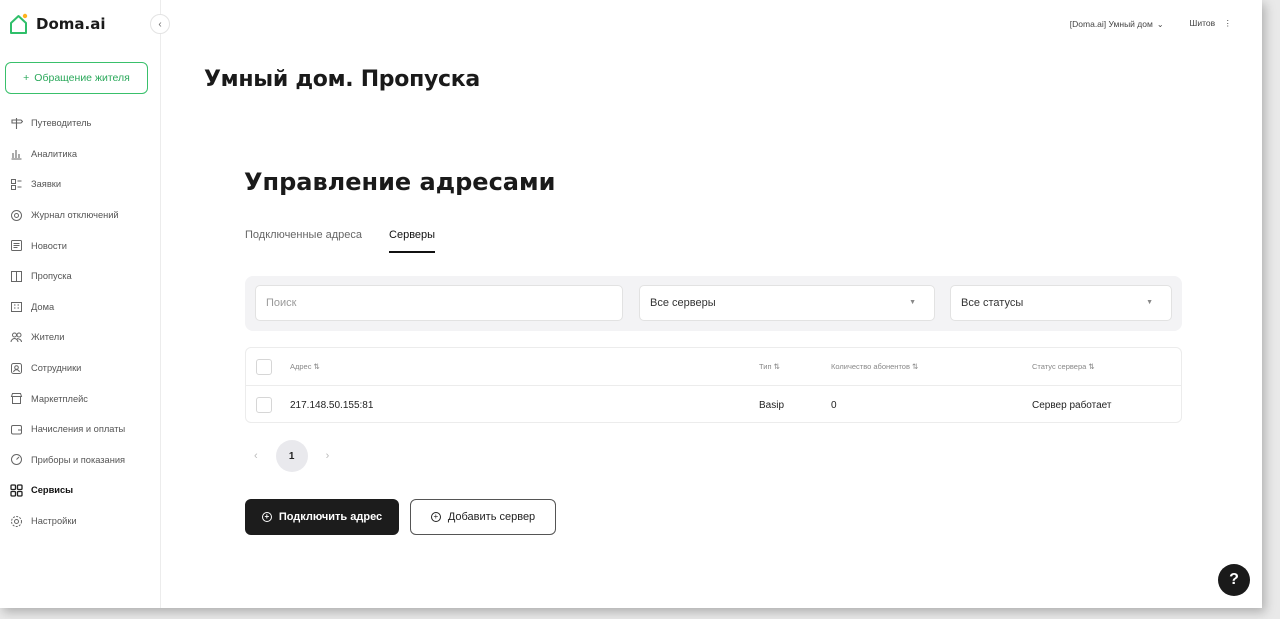 This screenshot has height=619, width=1280. What do you see at coordinates (16, 184) in the screenshot?
I see `list-icon` at bounding box center [16, 184].